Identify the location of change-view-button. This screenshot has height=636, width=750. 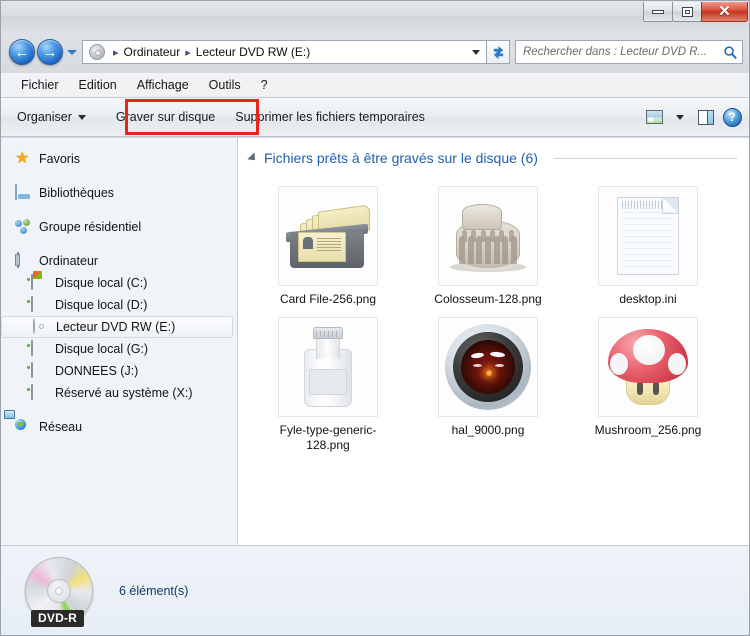
(654, 117).